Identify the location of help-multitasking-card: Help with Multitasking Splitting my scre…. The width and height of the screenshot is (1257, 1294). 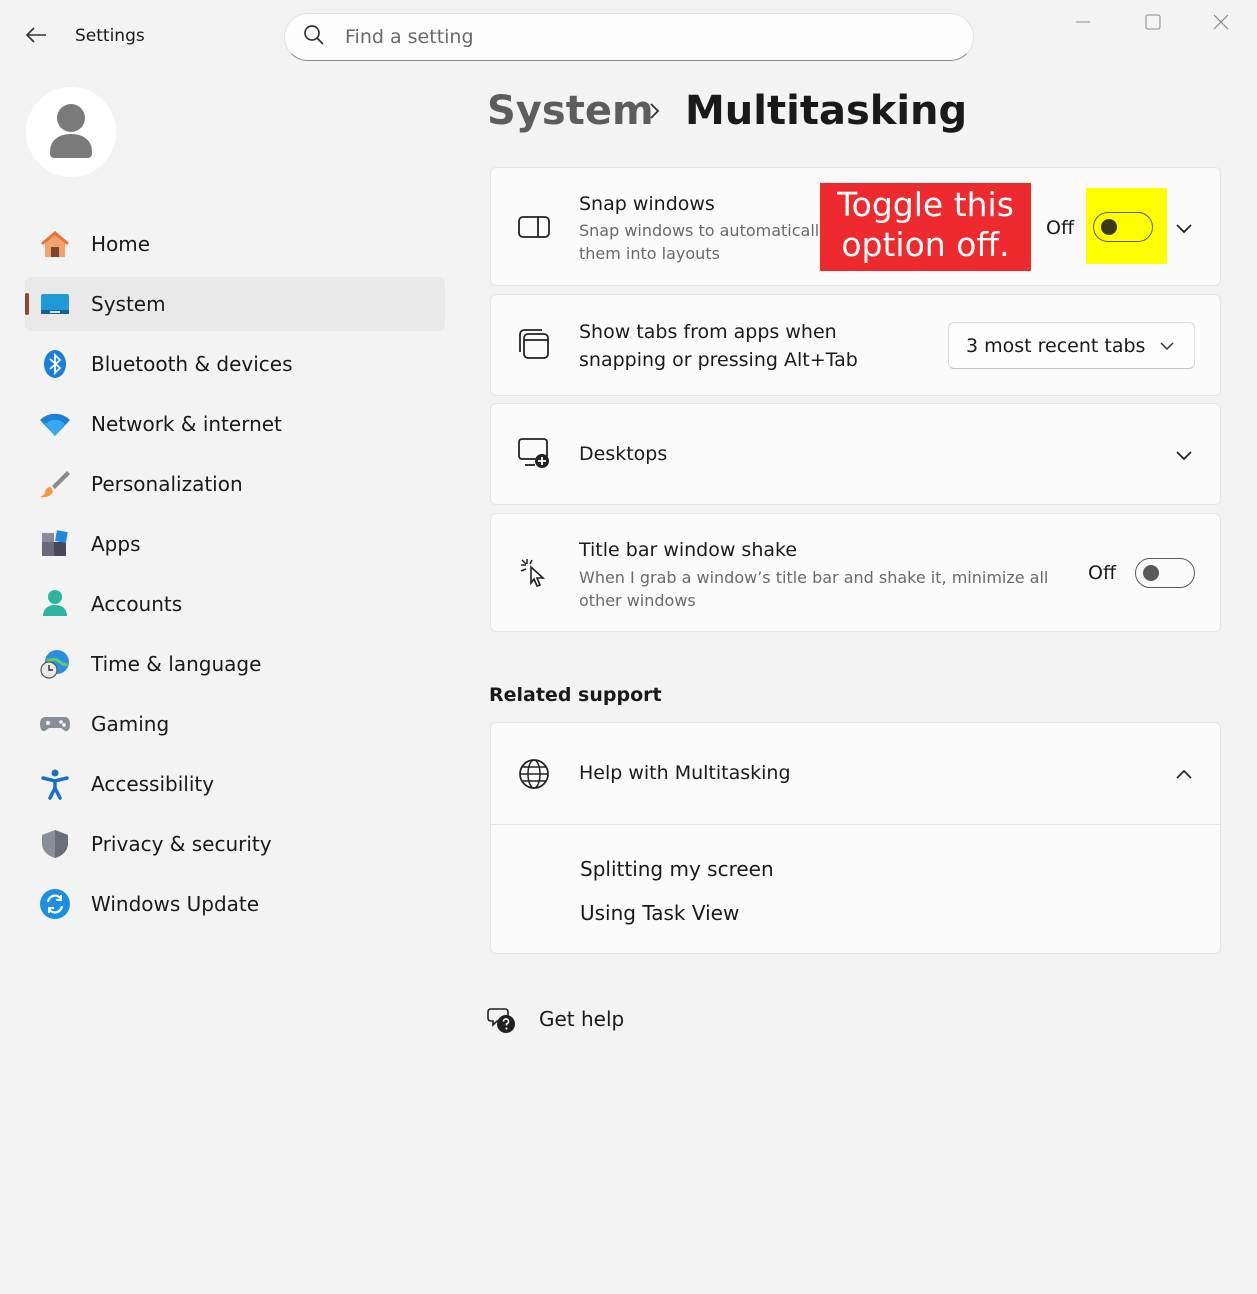
(855, 838).